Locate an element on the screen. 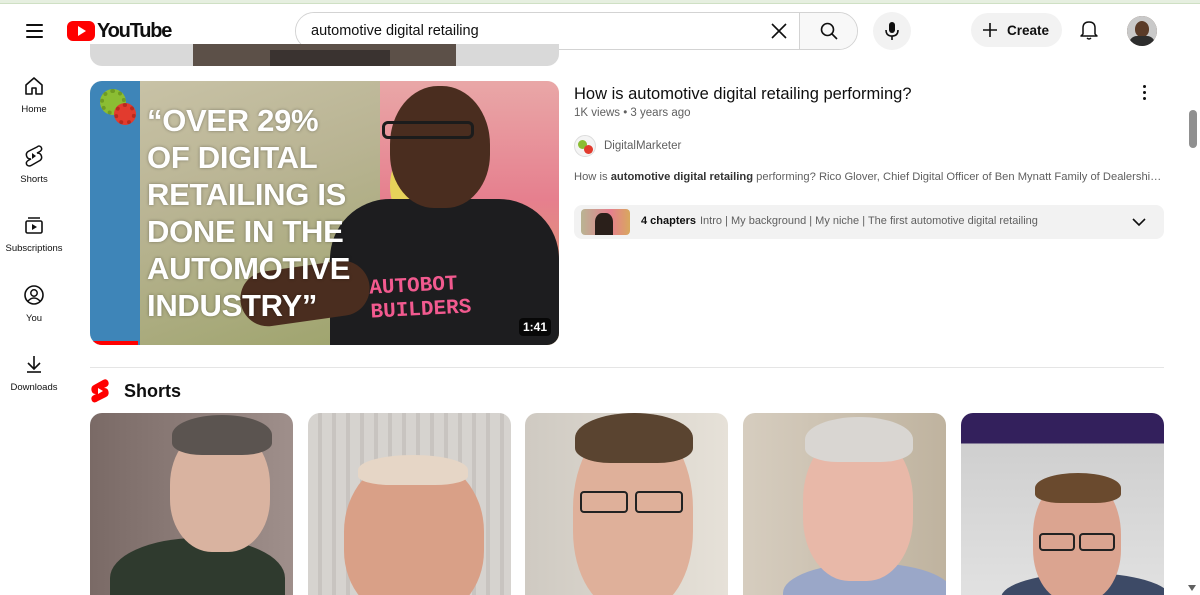  shorts-shelf-header: Shorts is located at coordinates (135, 391).